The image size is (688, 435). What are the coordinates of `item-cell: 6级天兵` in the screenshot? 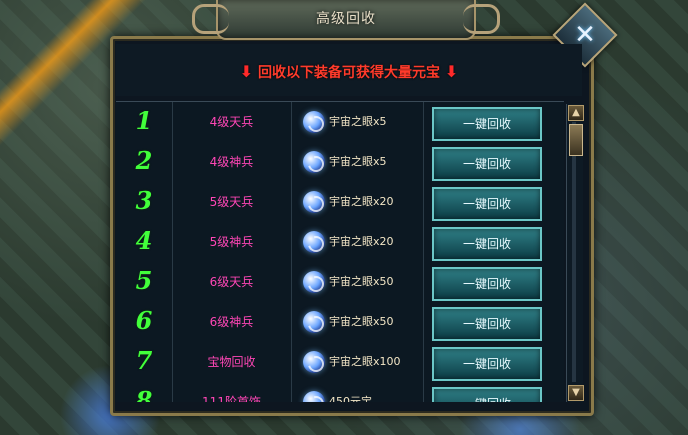 It's located at (232, 282).